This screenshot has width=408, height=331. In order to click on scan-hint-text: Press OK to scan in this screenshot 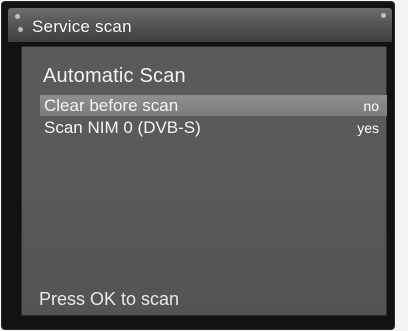, I will do `click(109, 299)`.